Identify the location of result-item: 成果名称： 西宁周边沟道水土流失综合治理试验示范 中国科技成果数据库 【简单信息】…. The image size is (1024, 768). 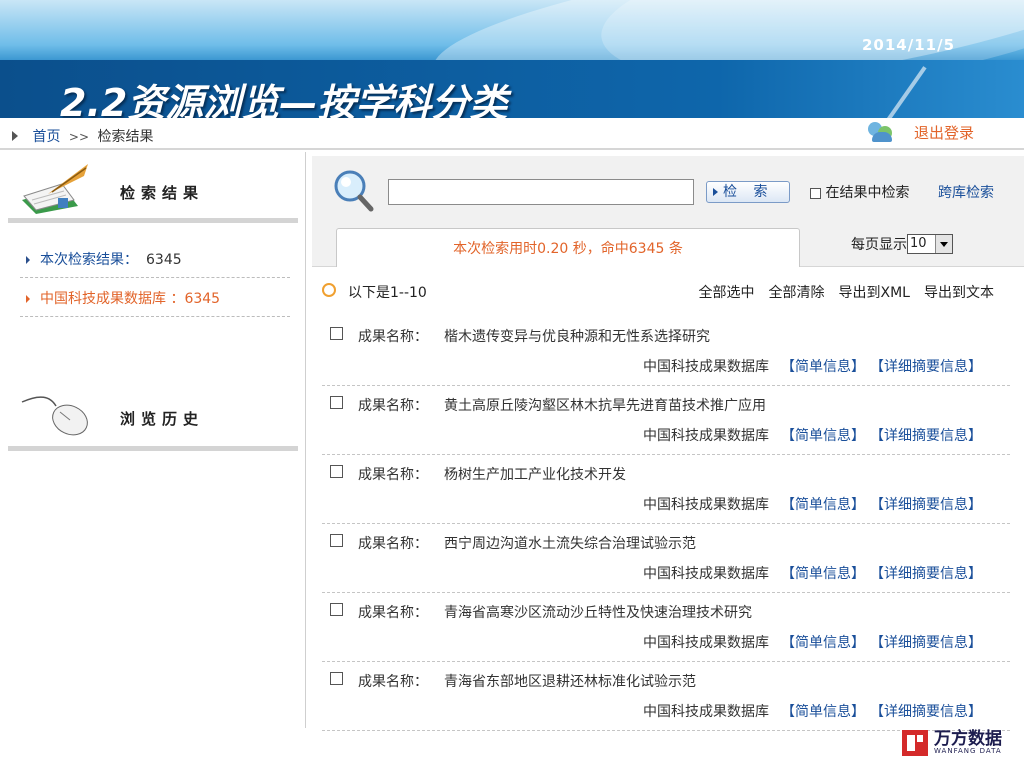
(666, 558).